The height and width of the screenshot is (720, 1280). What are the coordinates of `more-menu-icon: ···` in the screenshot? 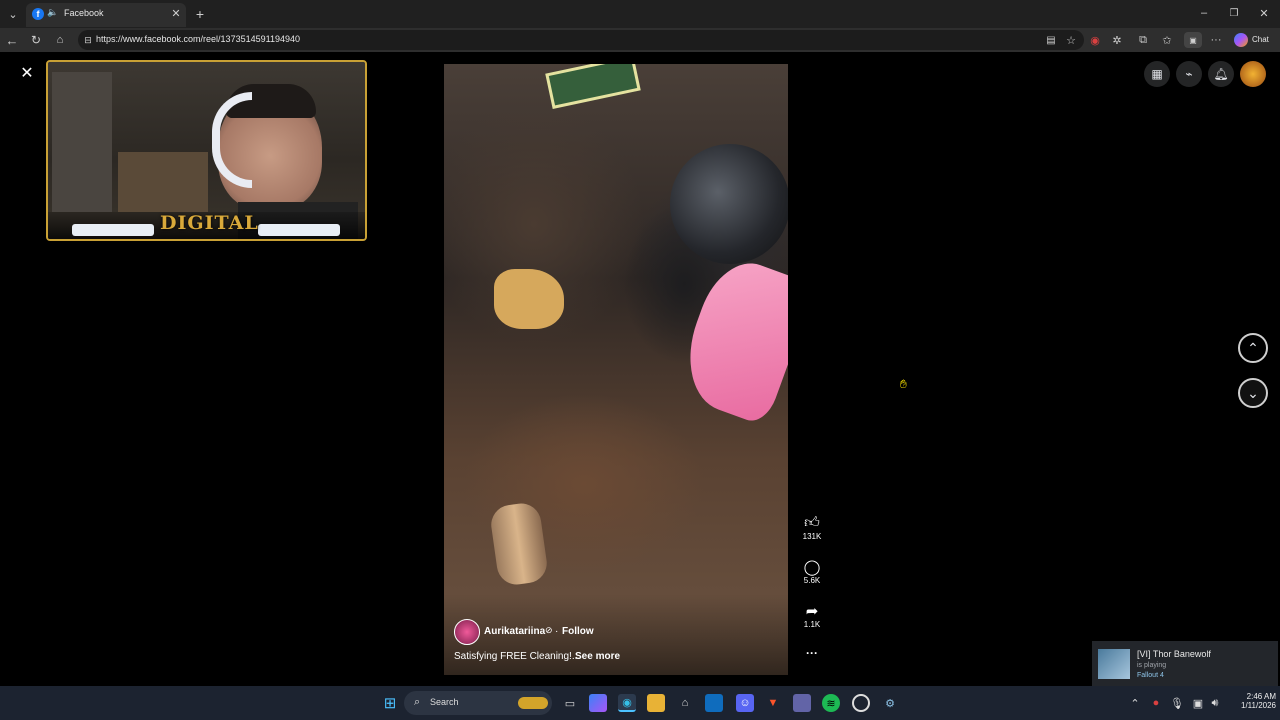 It's located at (1216, 40).